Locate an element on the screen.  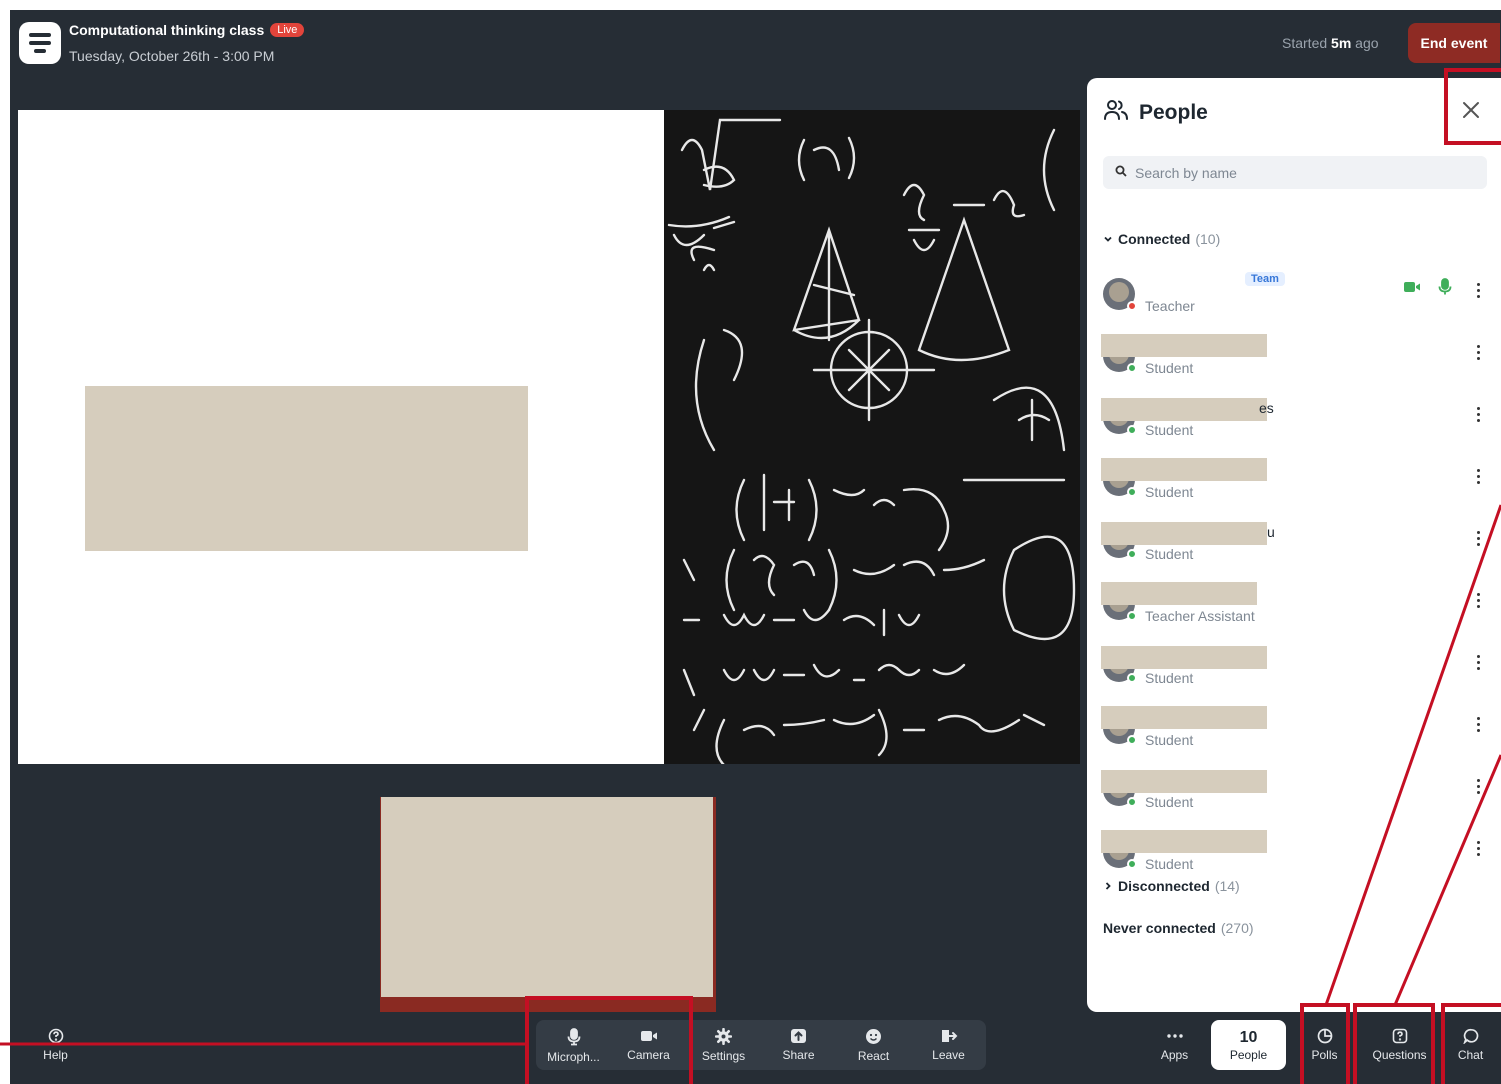
never-connected-group: Never connected (270) is located at coordinates (1178, 928).